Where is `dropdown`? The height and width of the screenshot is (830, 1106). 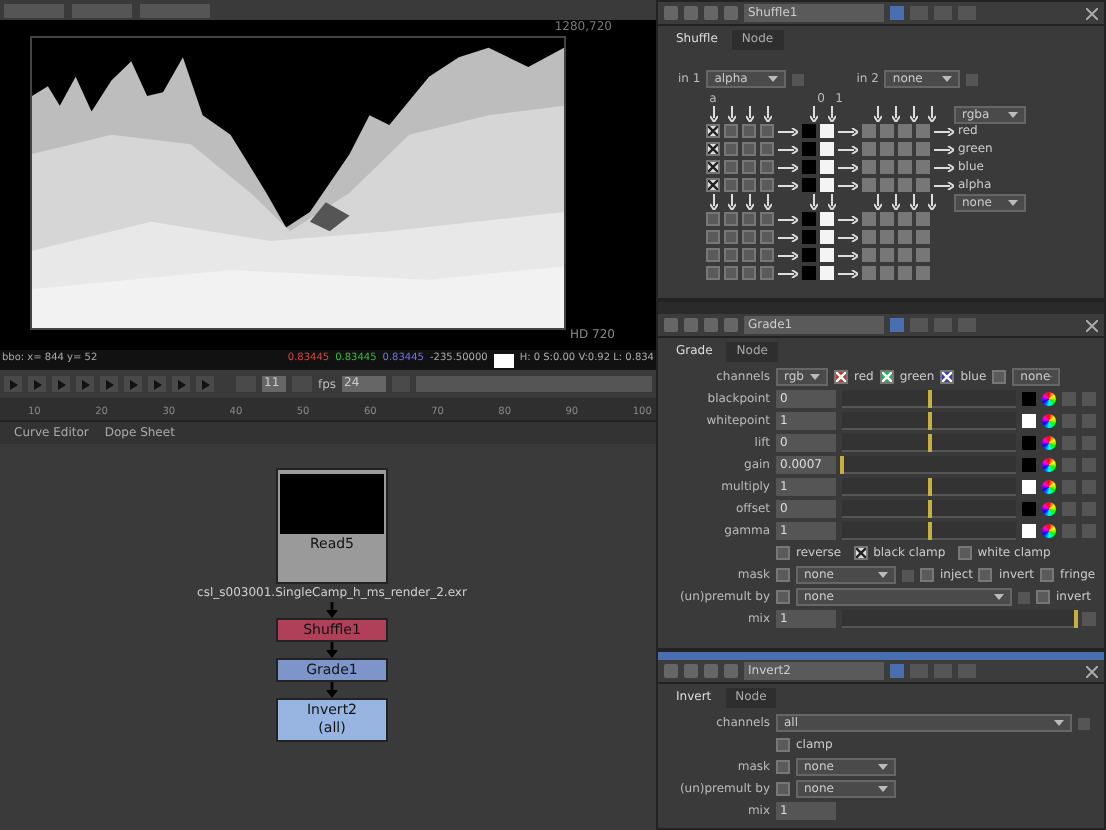
dropdown is located at coordinates (34, 10).